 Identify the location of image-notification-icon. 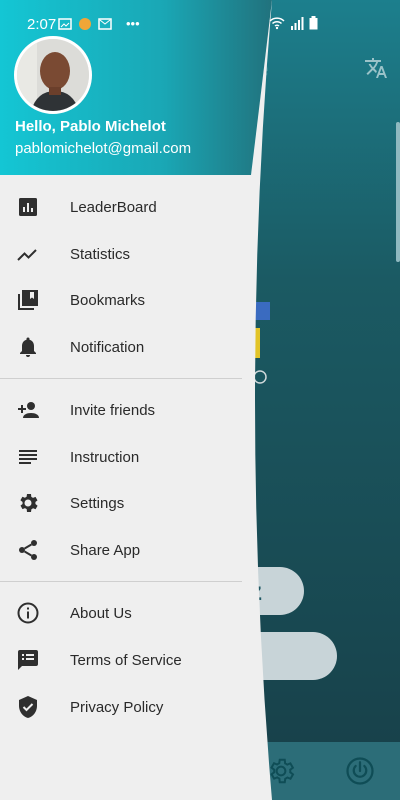
(65, 23).